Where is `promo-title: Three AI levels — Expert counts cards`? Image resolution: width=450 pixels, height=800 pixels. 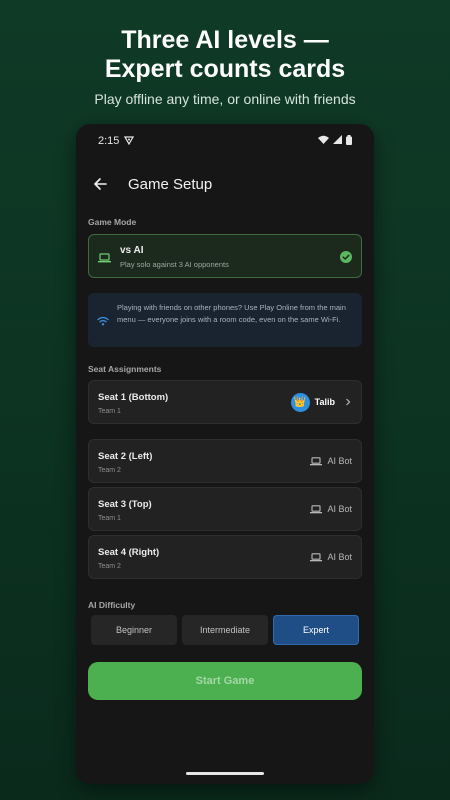 promo-title: Three AI levels — Expert counts cards is located at coordinates (225, 55).